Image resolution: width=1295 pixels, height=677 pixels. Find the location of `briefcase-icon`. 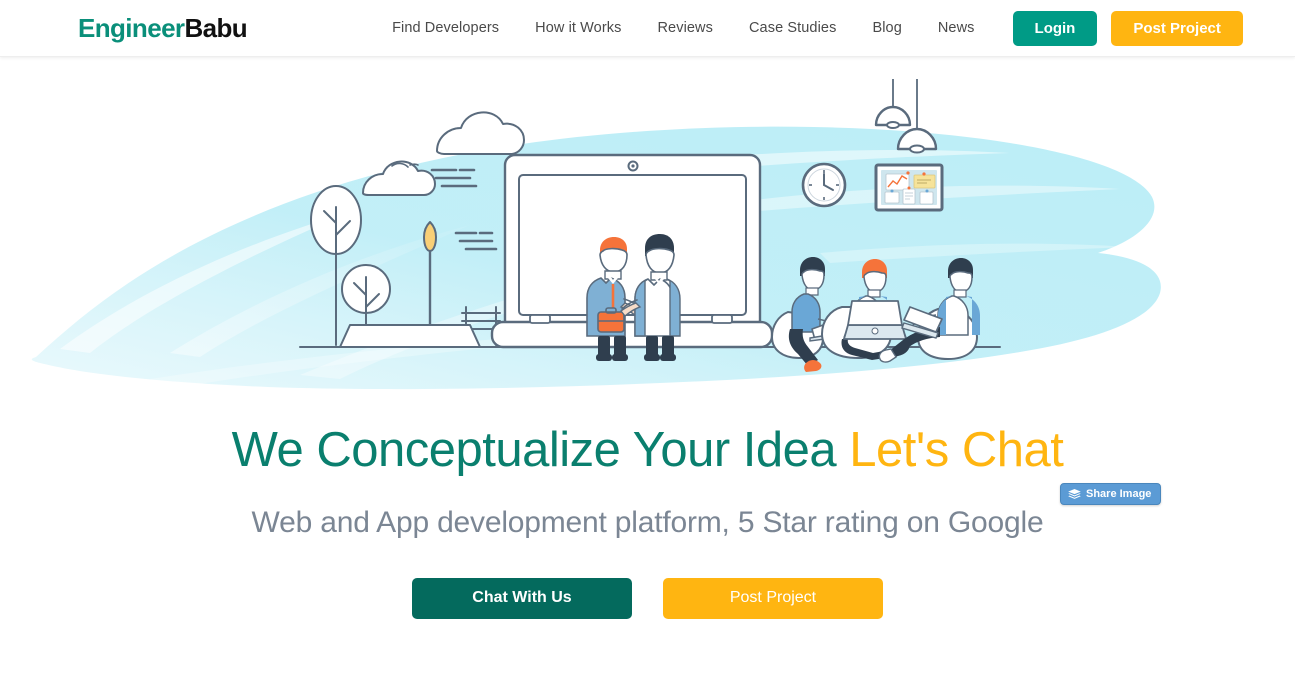

briefcase-icon is located at coordinates (611, 322).